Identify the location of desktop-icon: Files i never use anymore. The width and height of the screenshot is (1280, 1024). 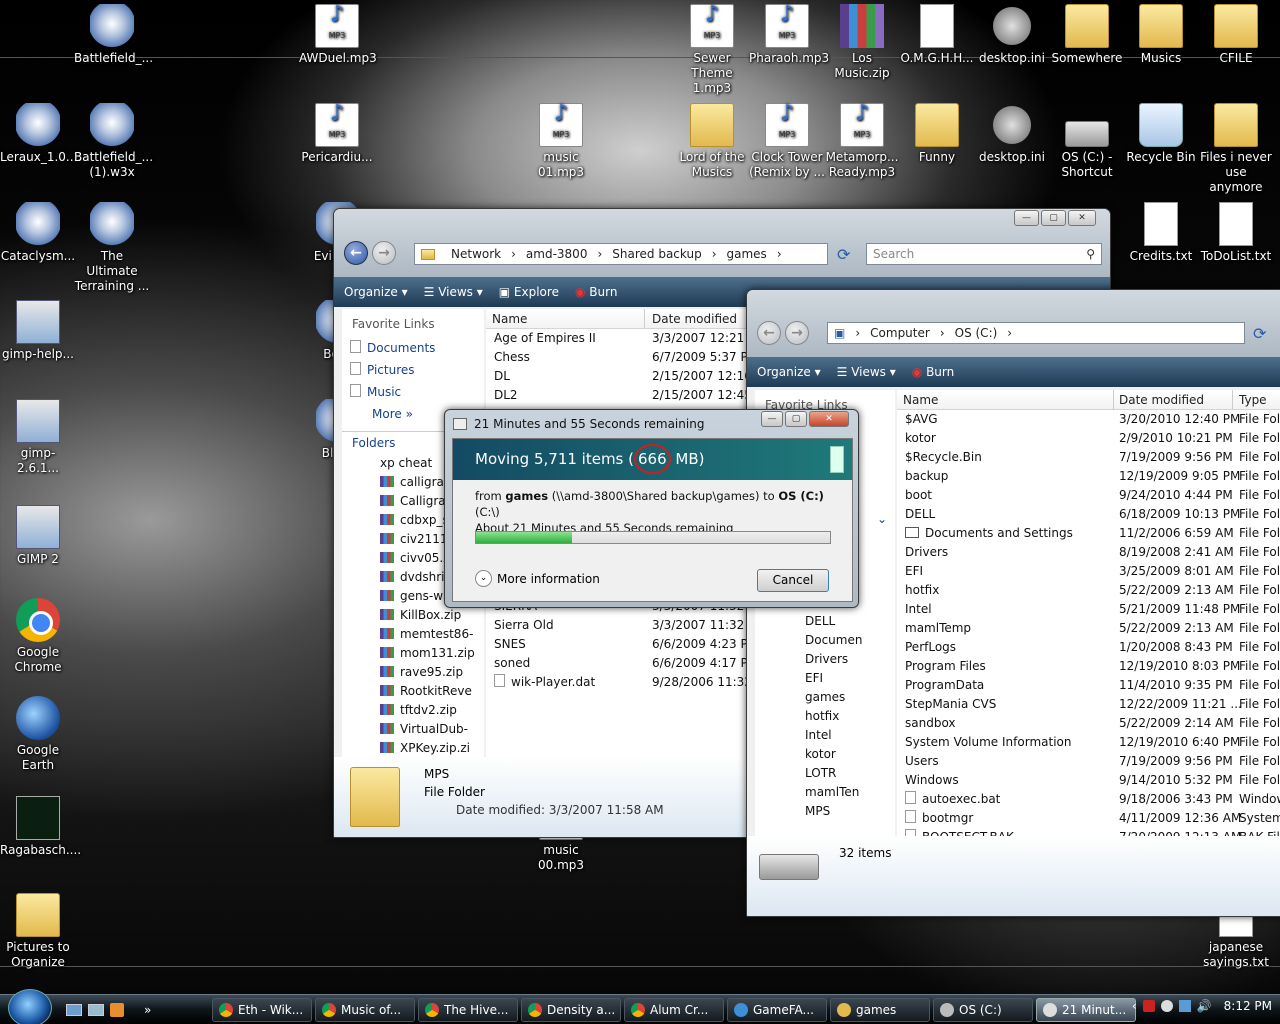
(1236, 149).